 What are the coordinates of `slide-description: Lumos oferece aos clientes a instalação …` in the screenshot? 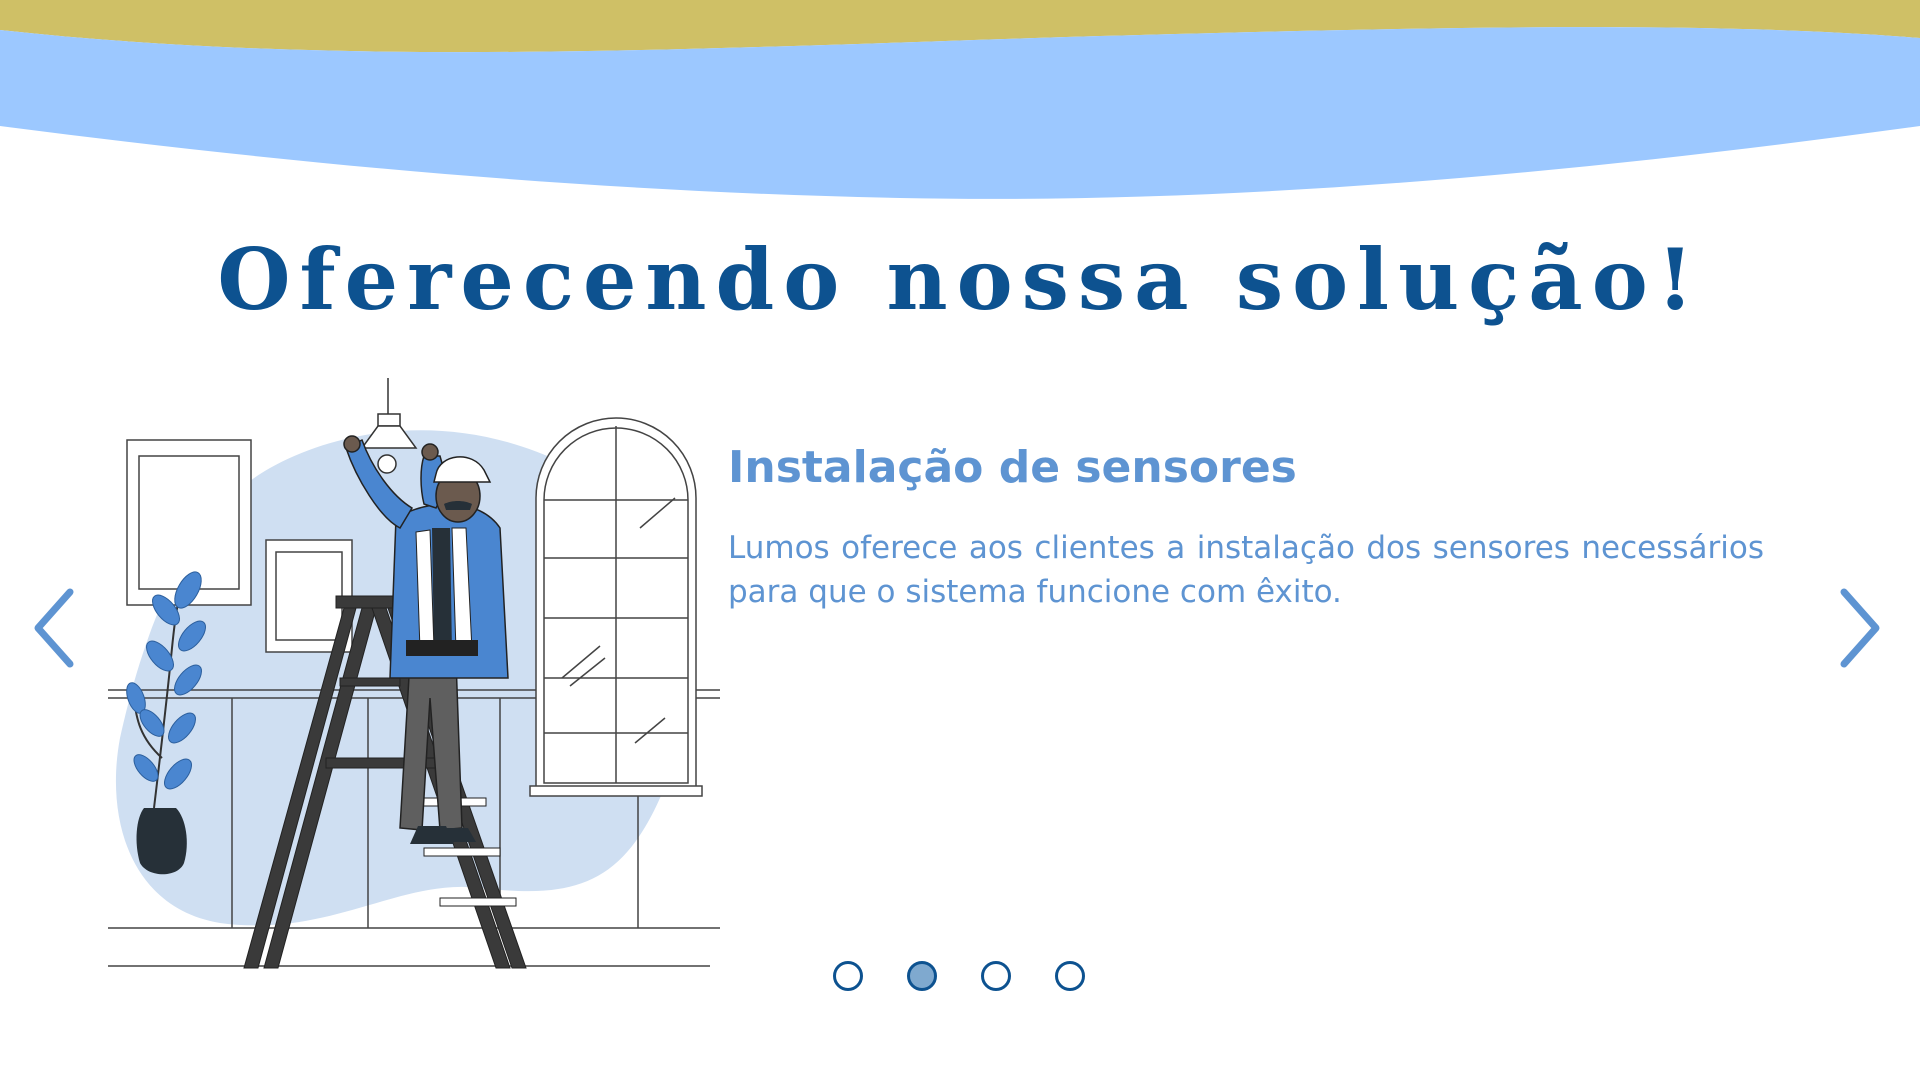 It's located at (1246, 570).